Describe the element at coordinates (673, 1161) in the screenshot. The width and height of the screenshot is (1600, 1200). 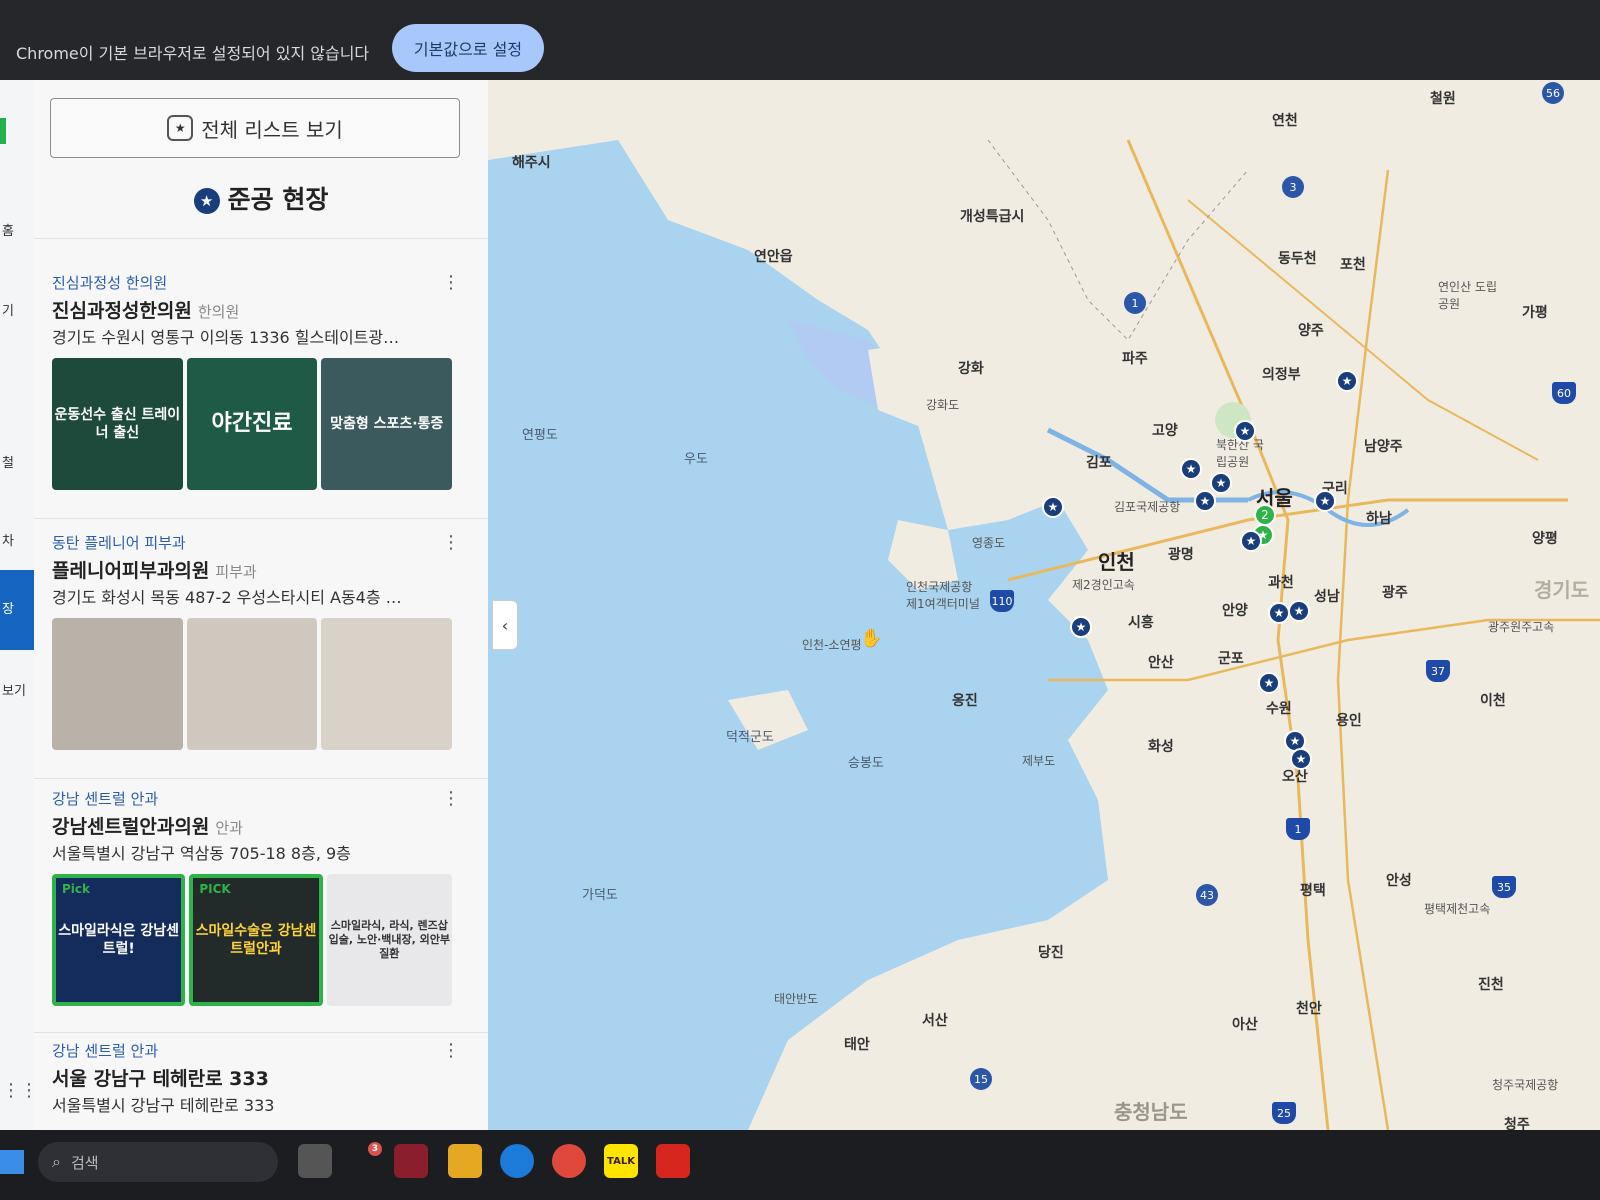
I see `pdf-icon` at that location.